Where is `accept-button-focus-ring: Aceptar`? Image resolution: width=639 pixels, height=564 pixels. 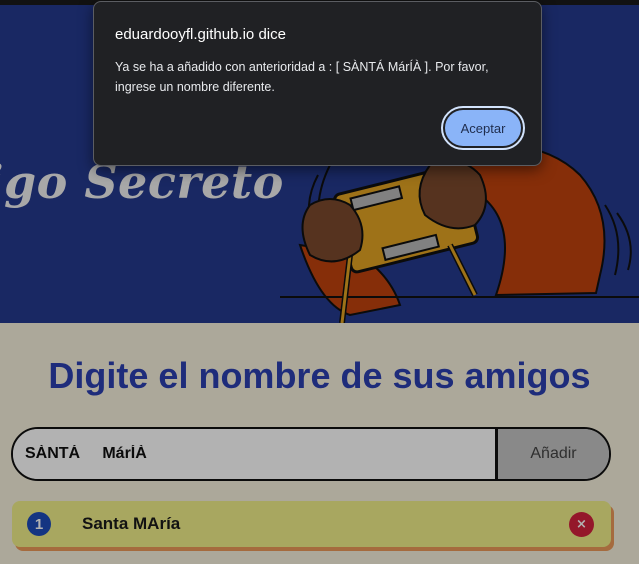 accept-button-focus-ring: Aceptar is located at coordinates (483, 128).